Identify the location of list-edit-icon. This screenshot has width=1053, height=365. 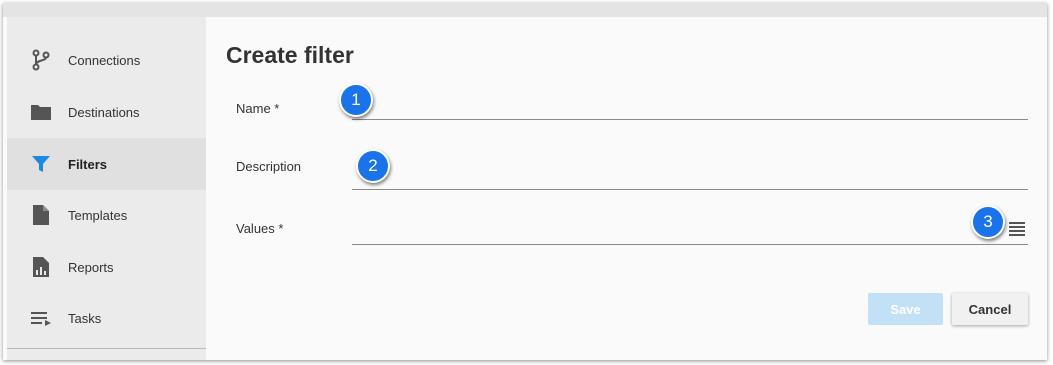
(1017, 229).